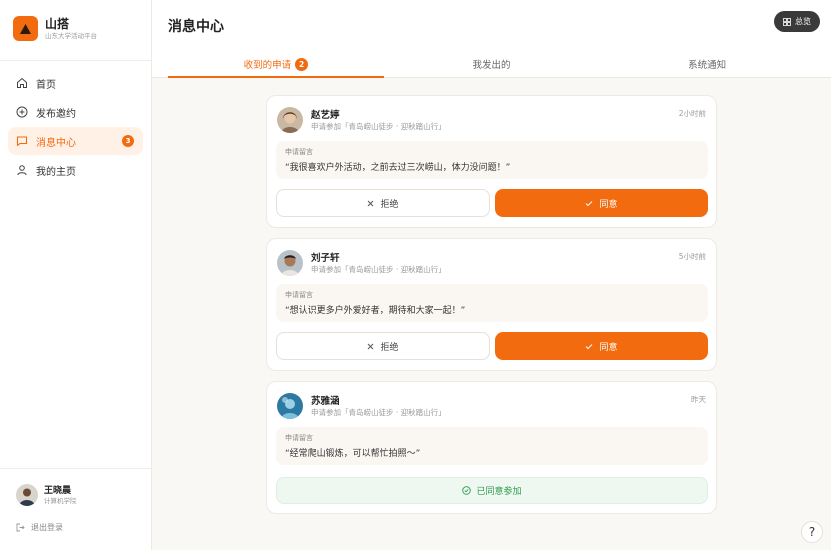 This screenshot has height=550, width=831. I want to click on sidebar-item-label: 消息中心, so click(56, 143).